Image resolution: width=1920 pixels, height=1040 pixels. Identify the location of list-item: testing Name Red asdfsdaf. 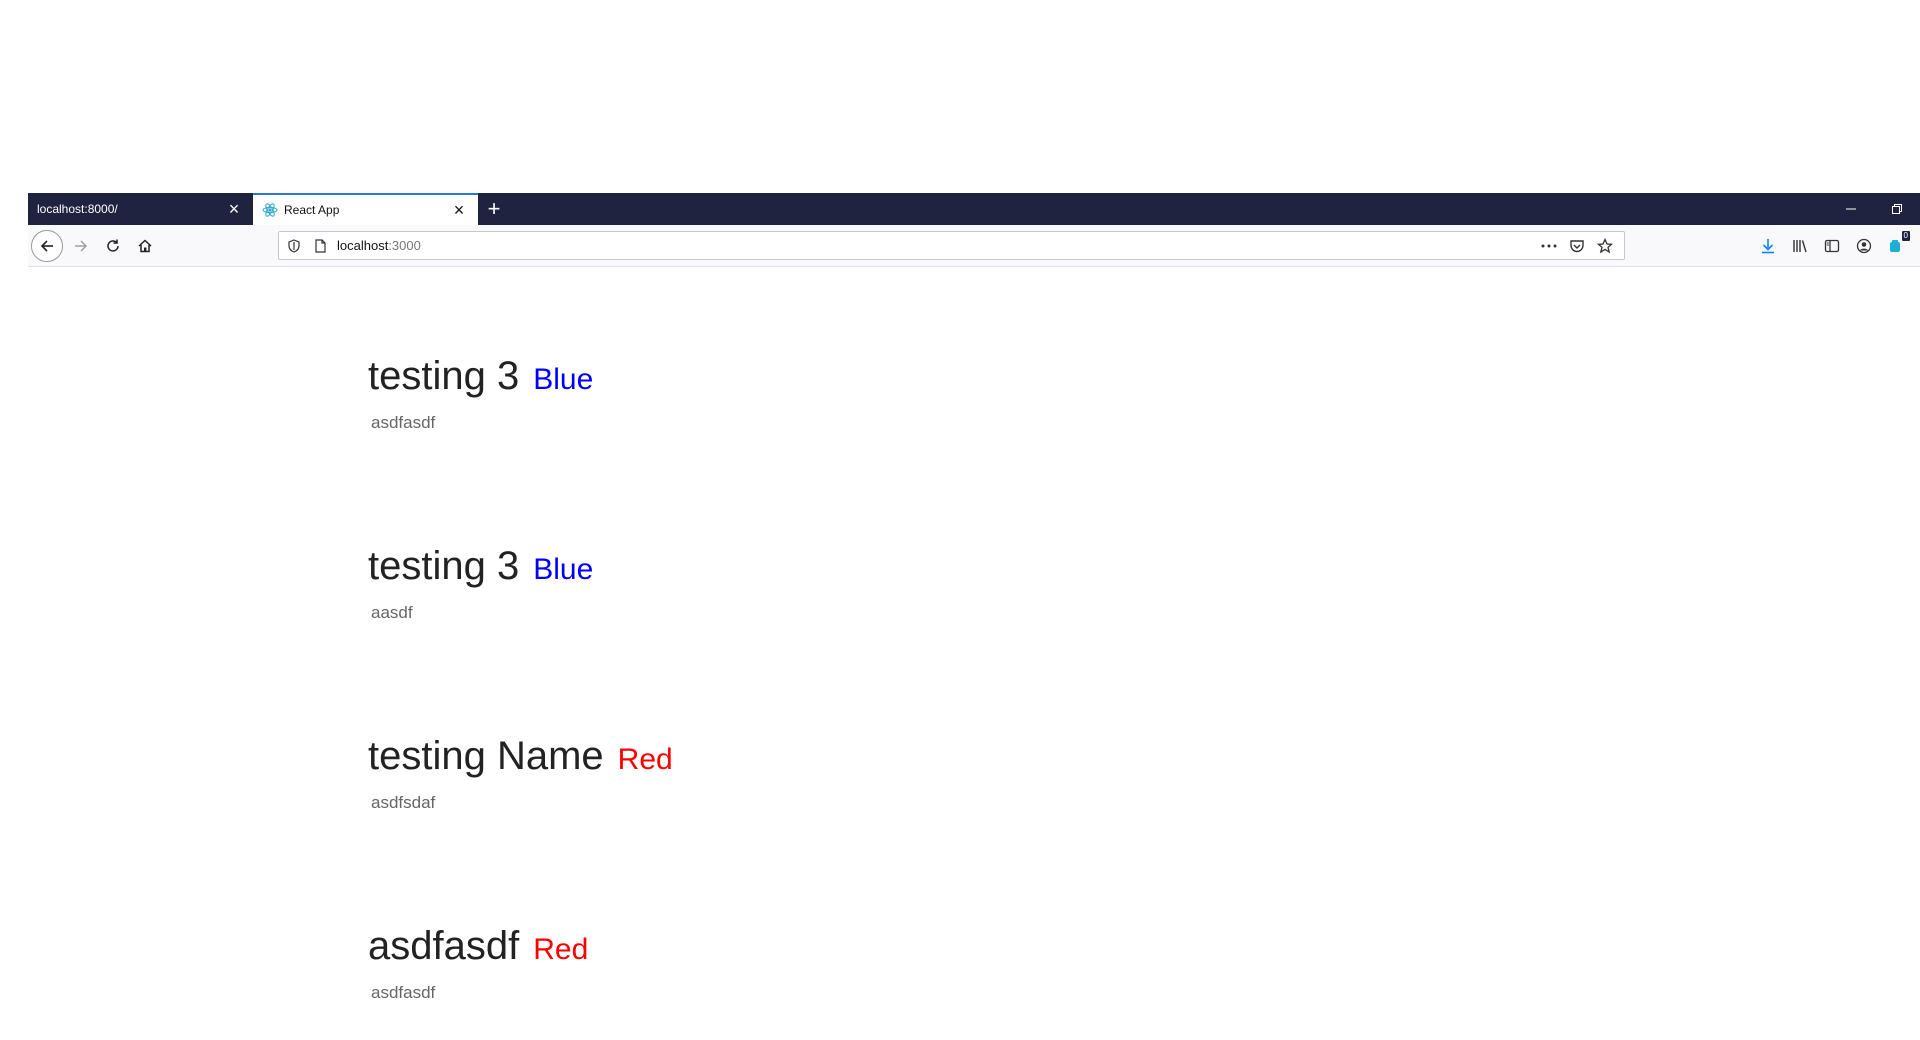
(520, 773).